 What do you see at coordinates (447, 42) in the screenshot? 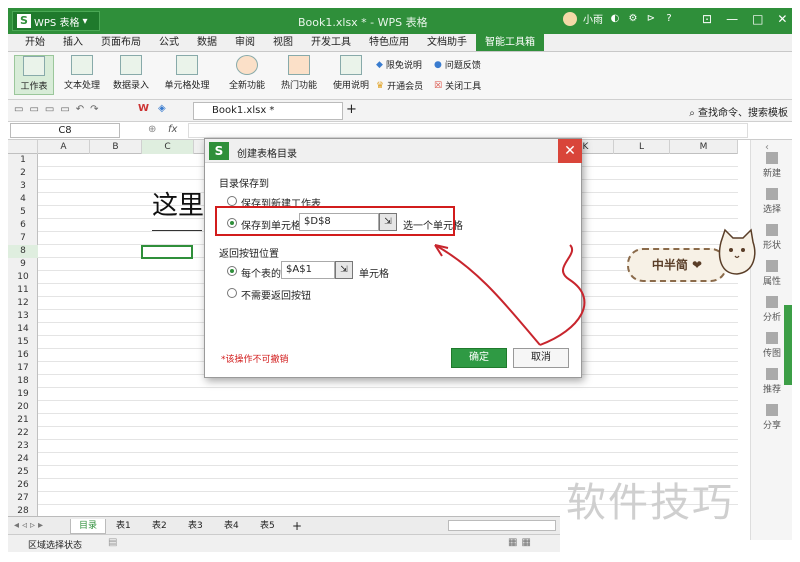
I see `tab-doc-assistant: 文档助手` at bounding box center [447, 42].